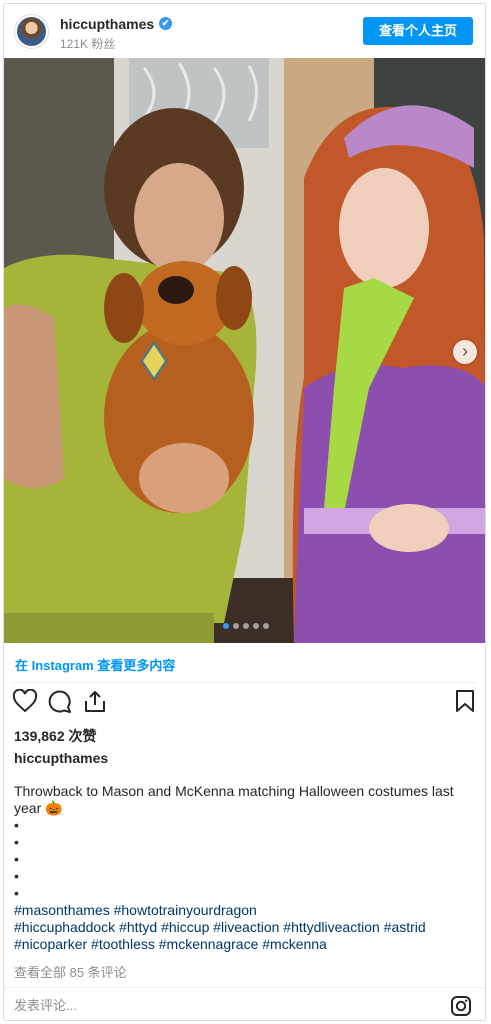 The width and height of the screenshot is (491, 1024). I want to click on like-count: 139,862 次赞, so click(55, 736).